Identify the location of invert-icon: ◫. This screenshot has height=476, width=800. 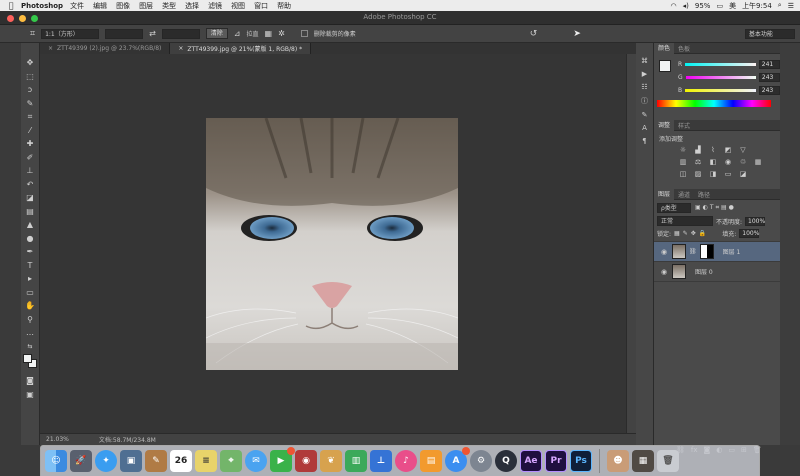
(683, 174).